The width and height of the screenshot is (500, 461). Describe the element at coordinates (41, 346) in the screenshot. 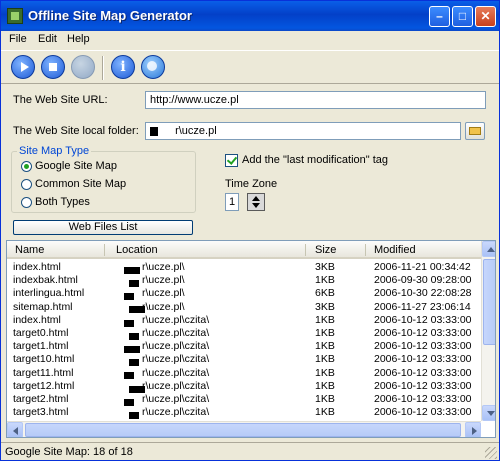

I see `cell-name: target1.html` at that location.